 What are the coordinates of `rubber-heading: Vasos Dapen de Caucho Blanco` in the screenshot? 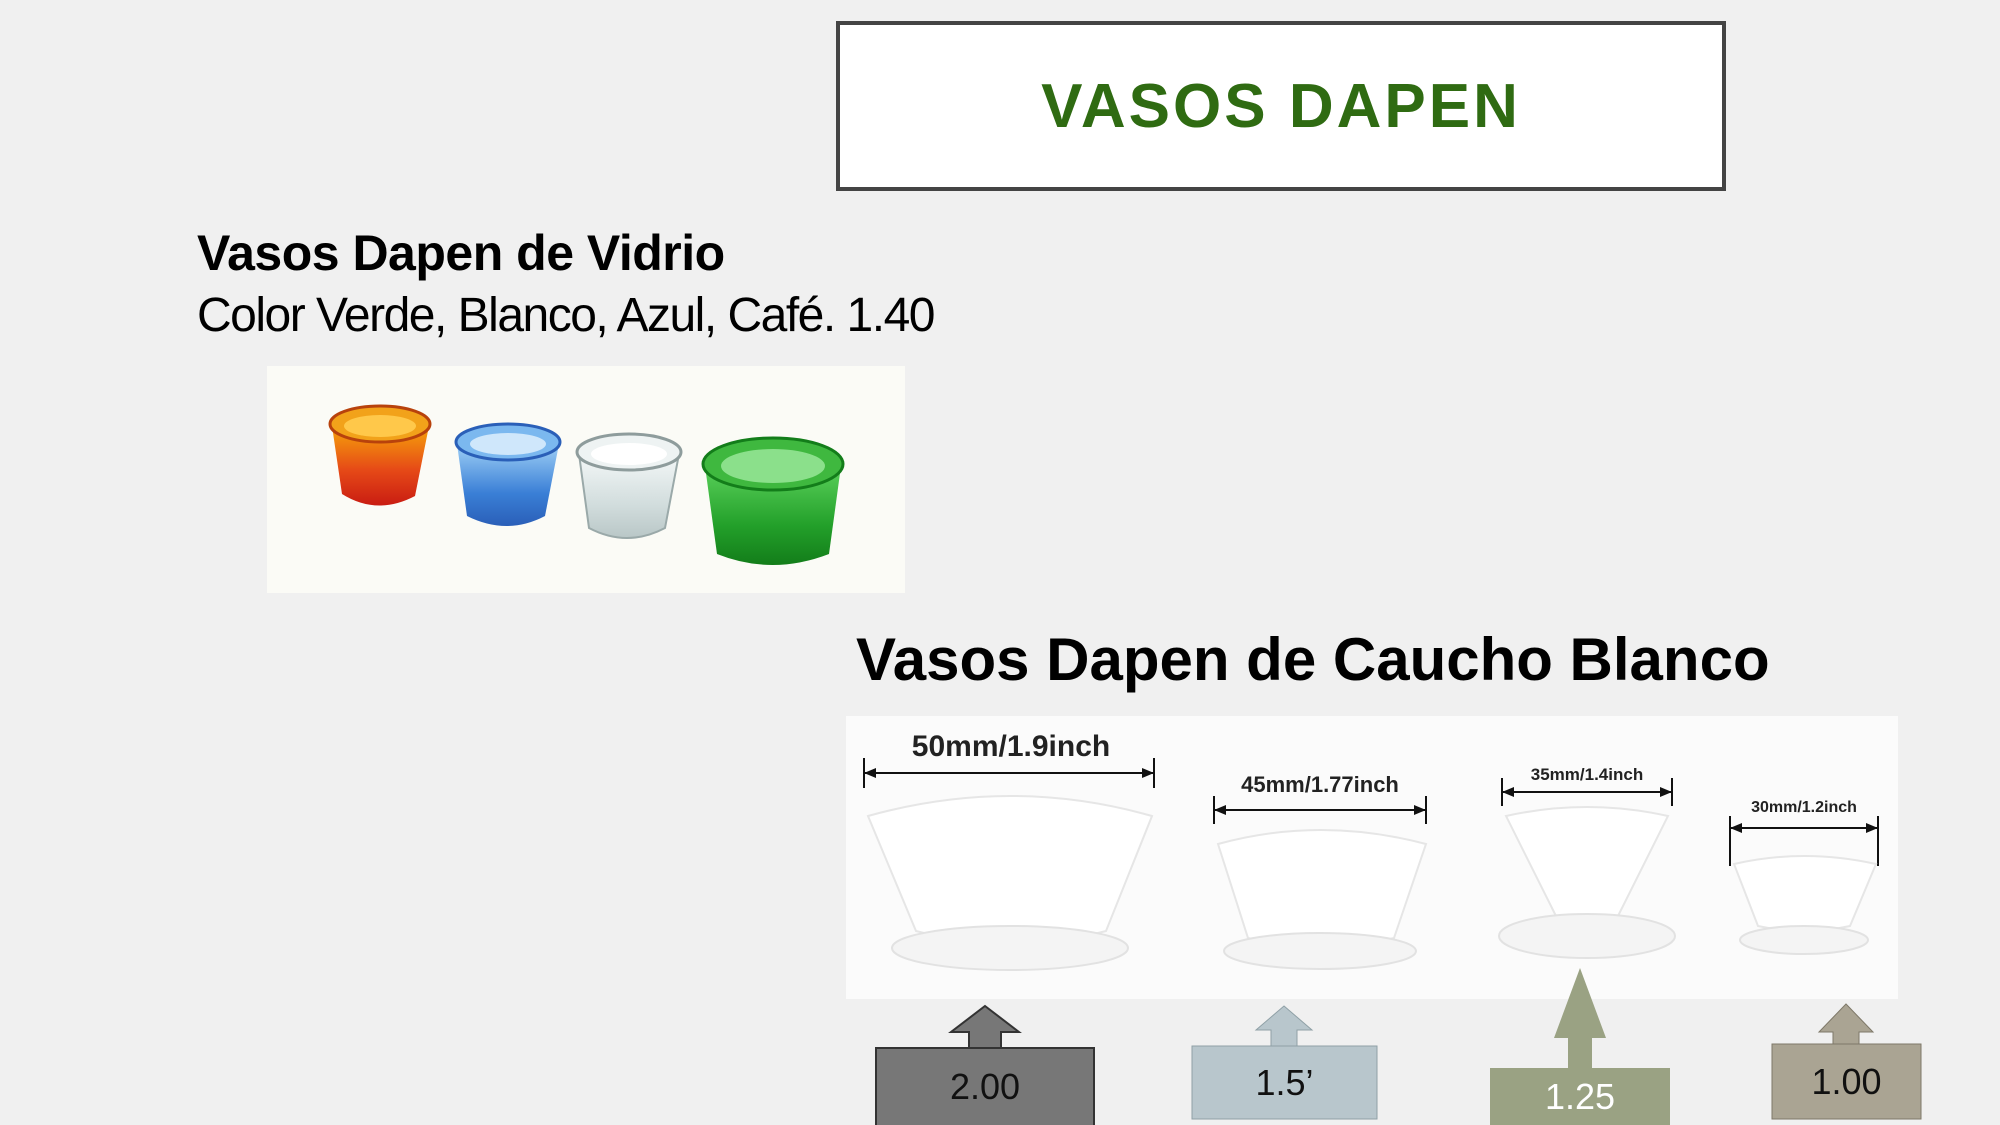 It's located at (1313, 659).